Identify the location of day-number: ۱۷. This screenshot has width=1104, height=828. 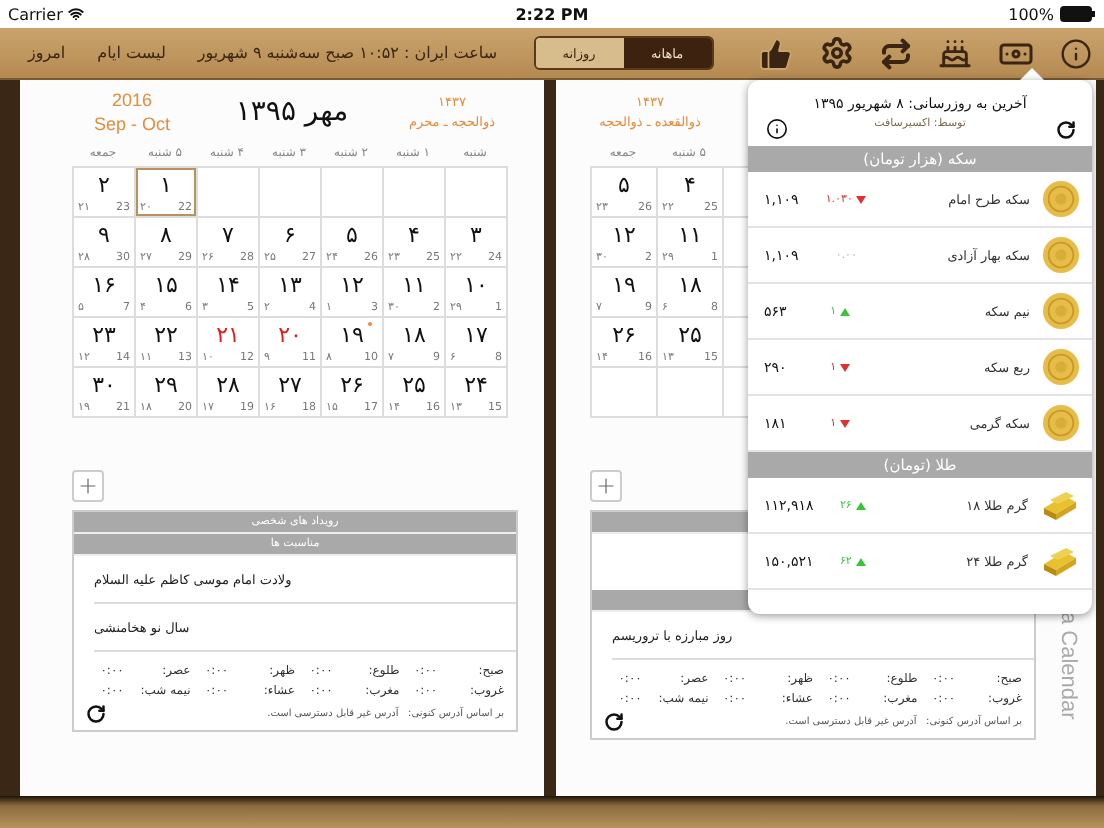
(476, 334).